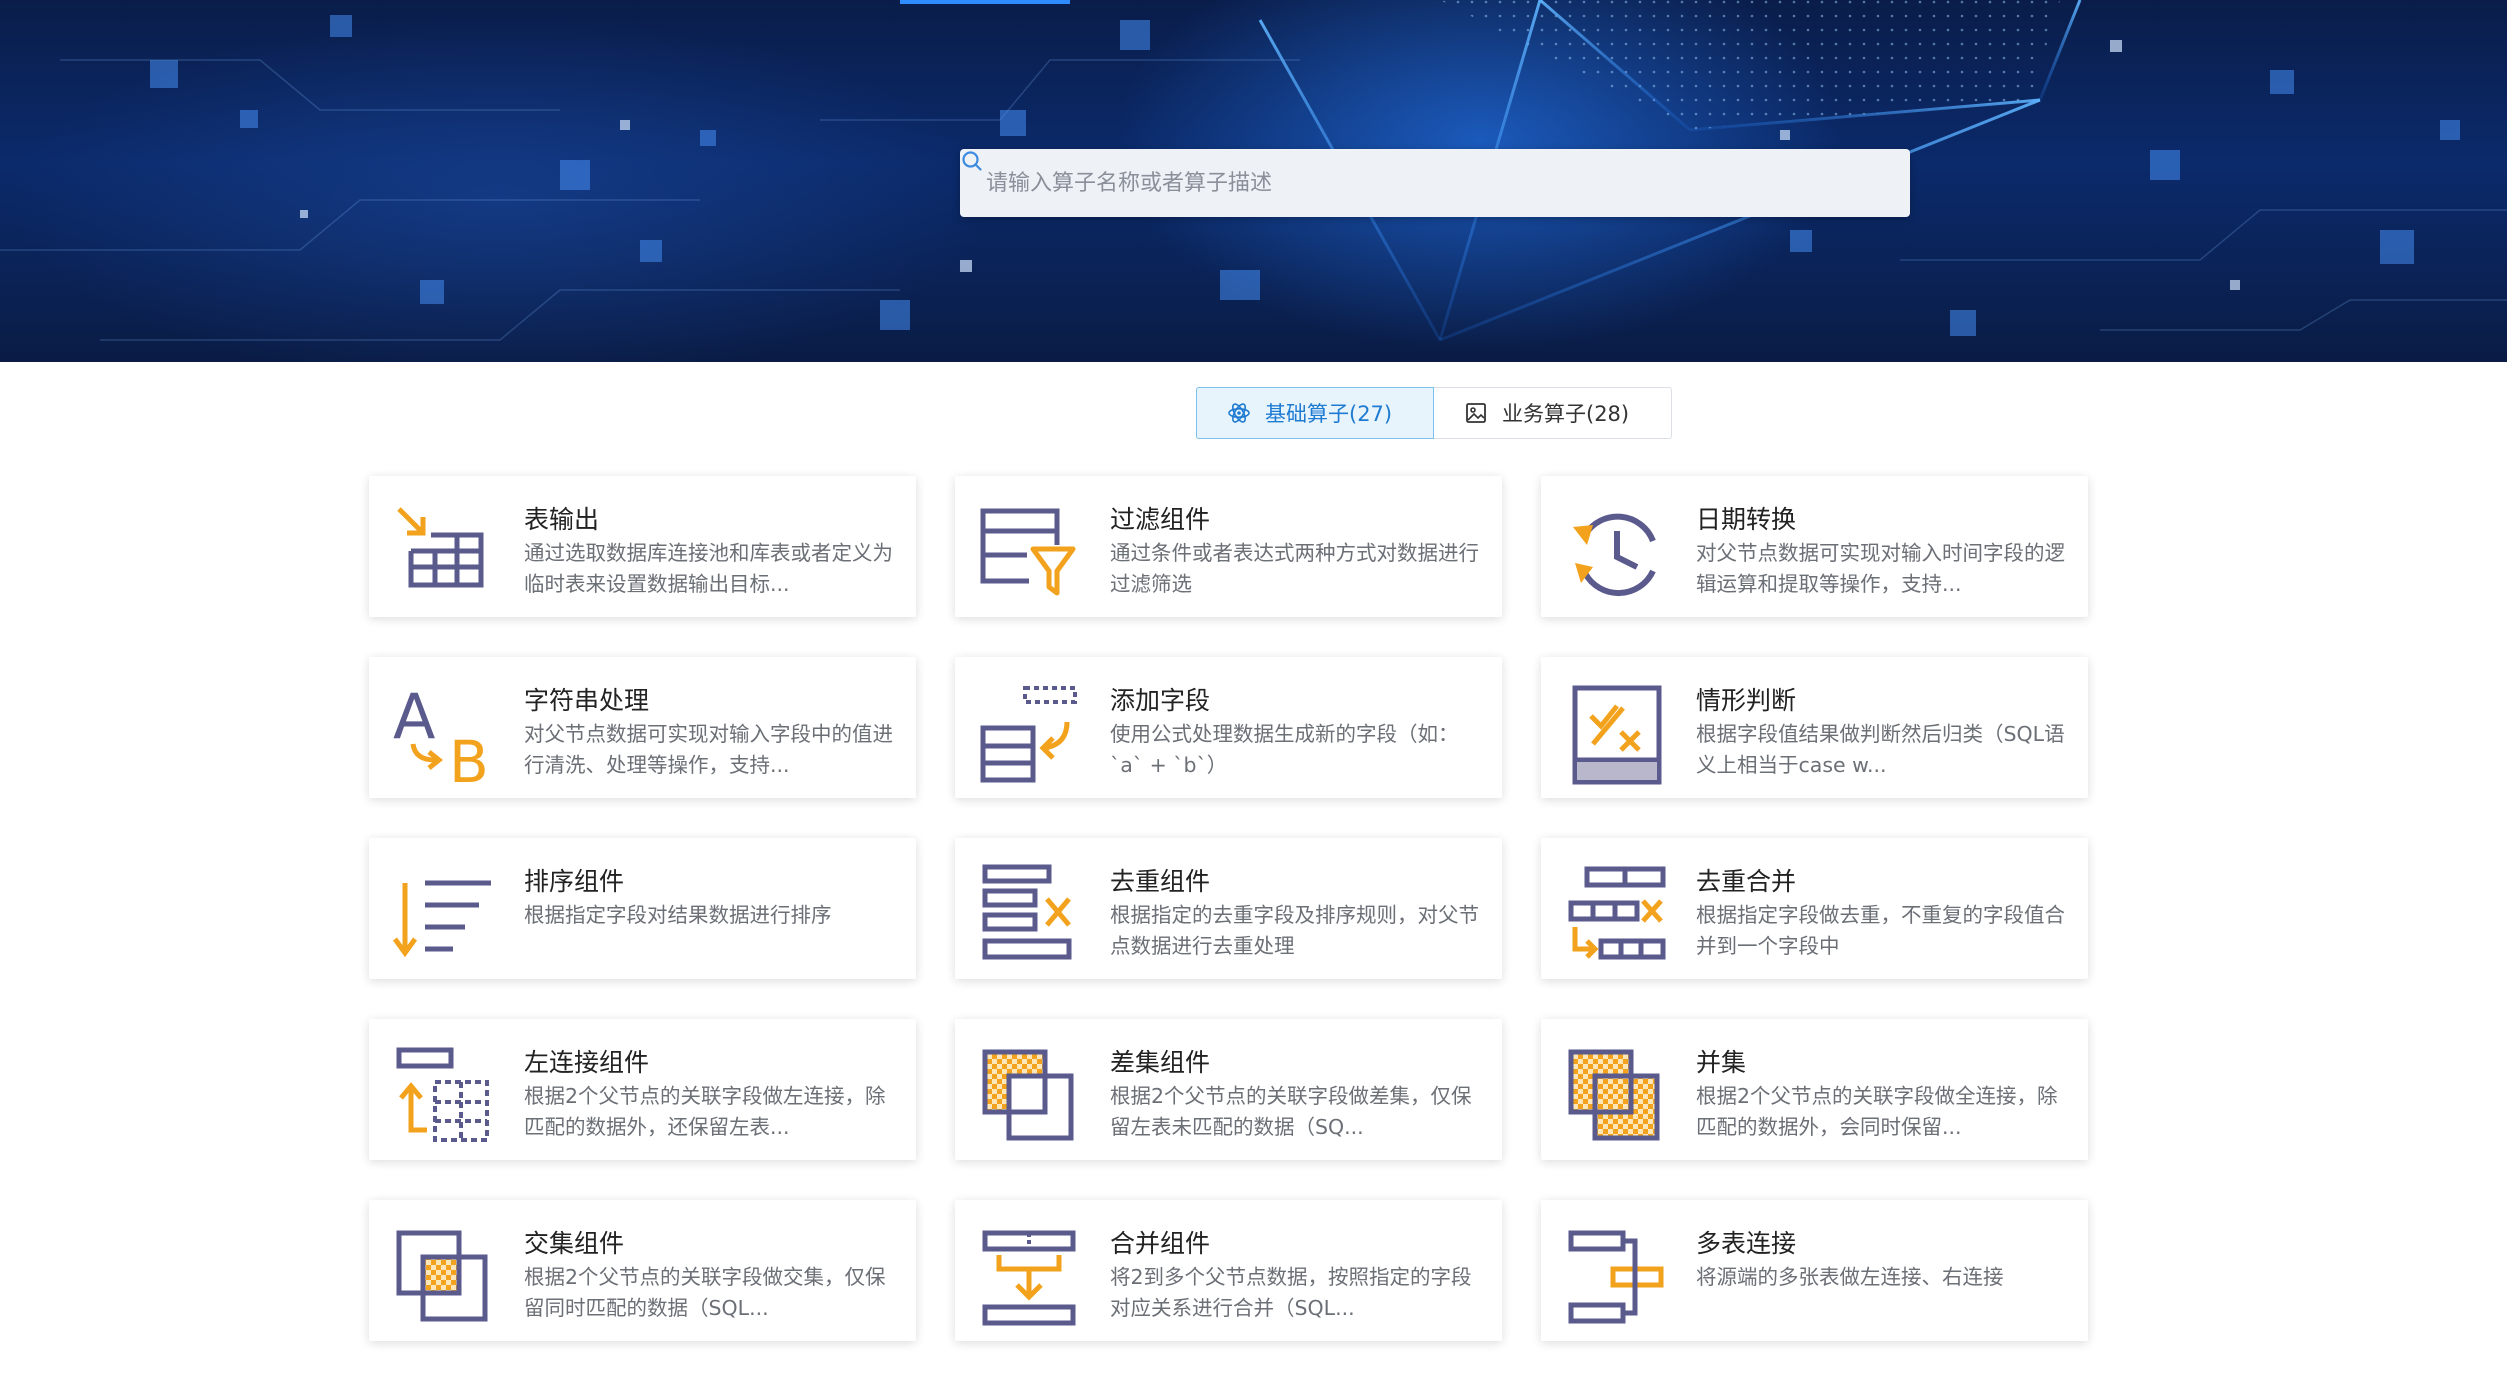  What do you see at coordinates (1160, 519) in the screenshot?
I see `card-title: 过滤组件` at bounding box center [1160, 519].